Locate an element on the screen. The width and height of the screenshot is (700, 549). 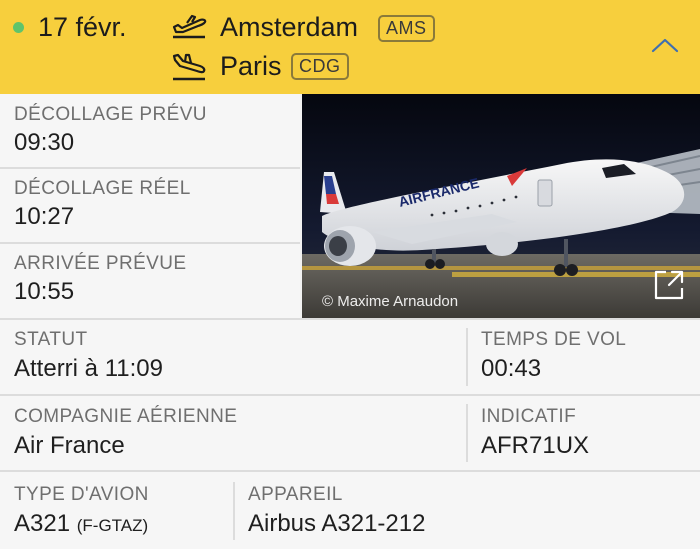
departure-city: Amsterdam is located at coordinates (289, 27).